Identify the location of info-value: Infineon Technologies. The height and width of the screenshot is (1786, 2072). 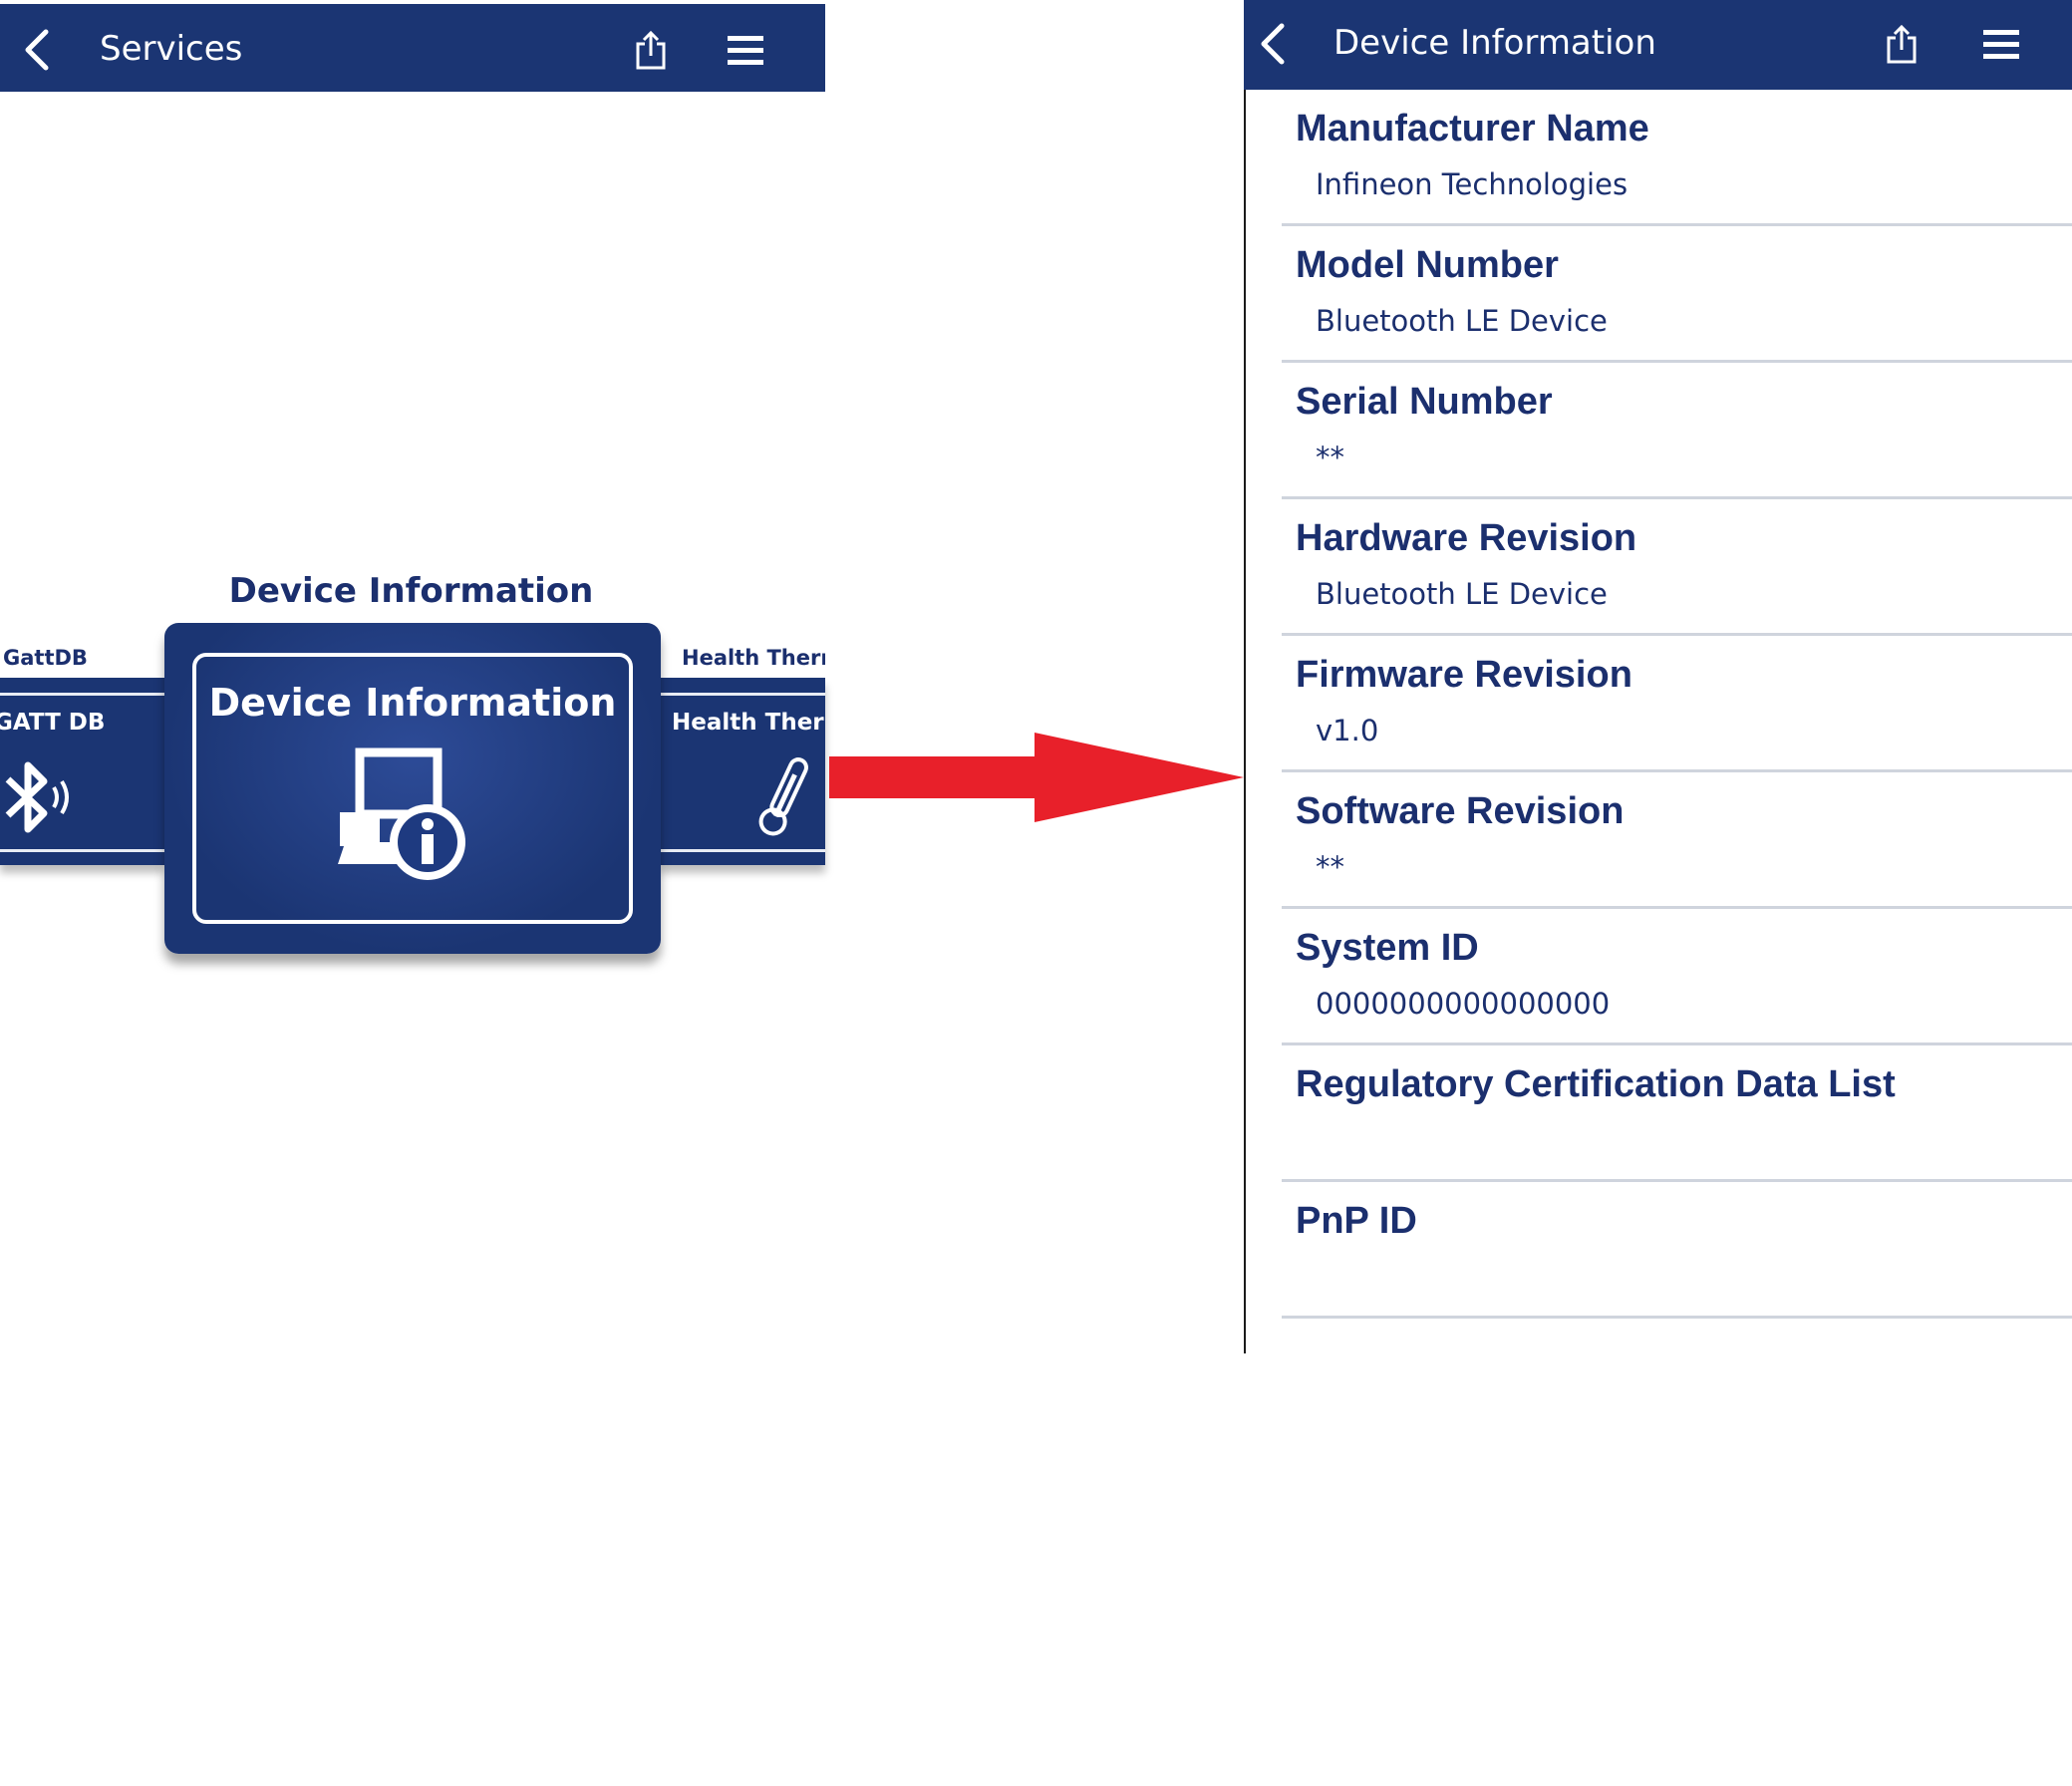
(1472, 184).